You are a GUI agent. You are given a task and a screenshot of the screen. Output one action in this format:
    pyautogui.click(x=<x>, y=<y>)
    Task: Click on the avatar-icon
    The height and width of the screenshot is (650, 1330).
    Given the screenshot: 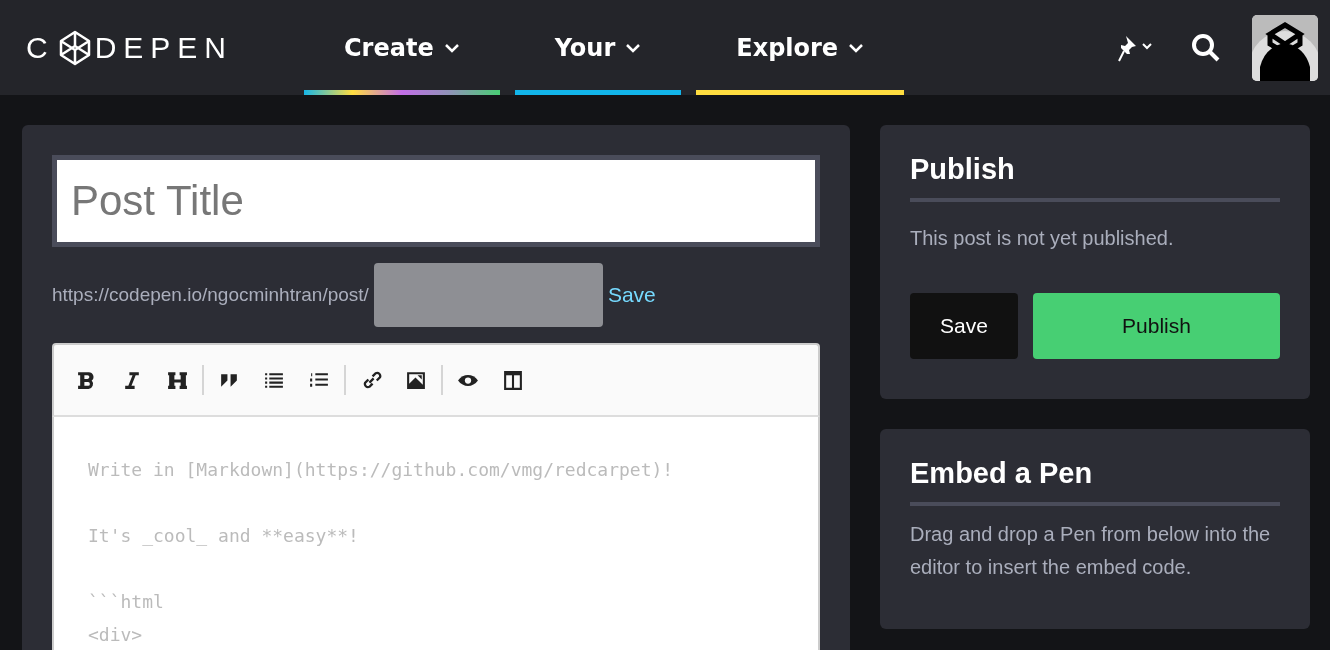 What is the action you would take?
    pyautogui.click(x=1285, y=47)
    